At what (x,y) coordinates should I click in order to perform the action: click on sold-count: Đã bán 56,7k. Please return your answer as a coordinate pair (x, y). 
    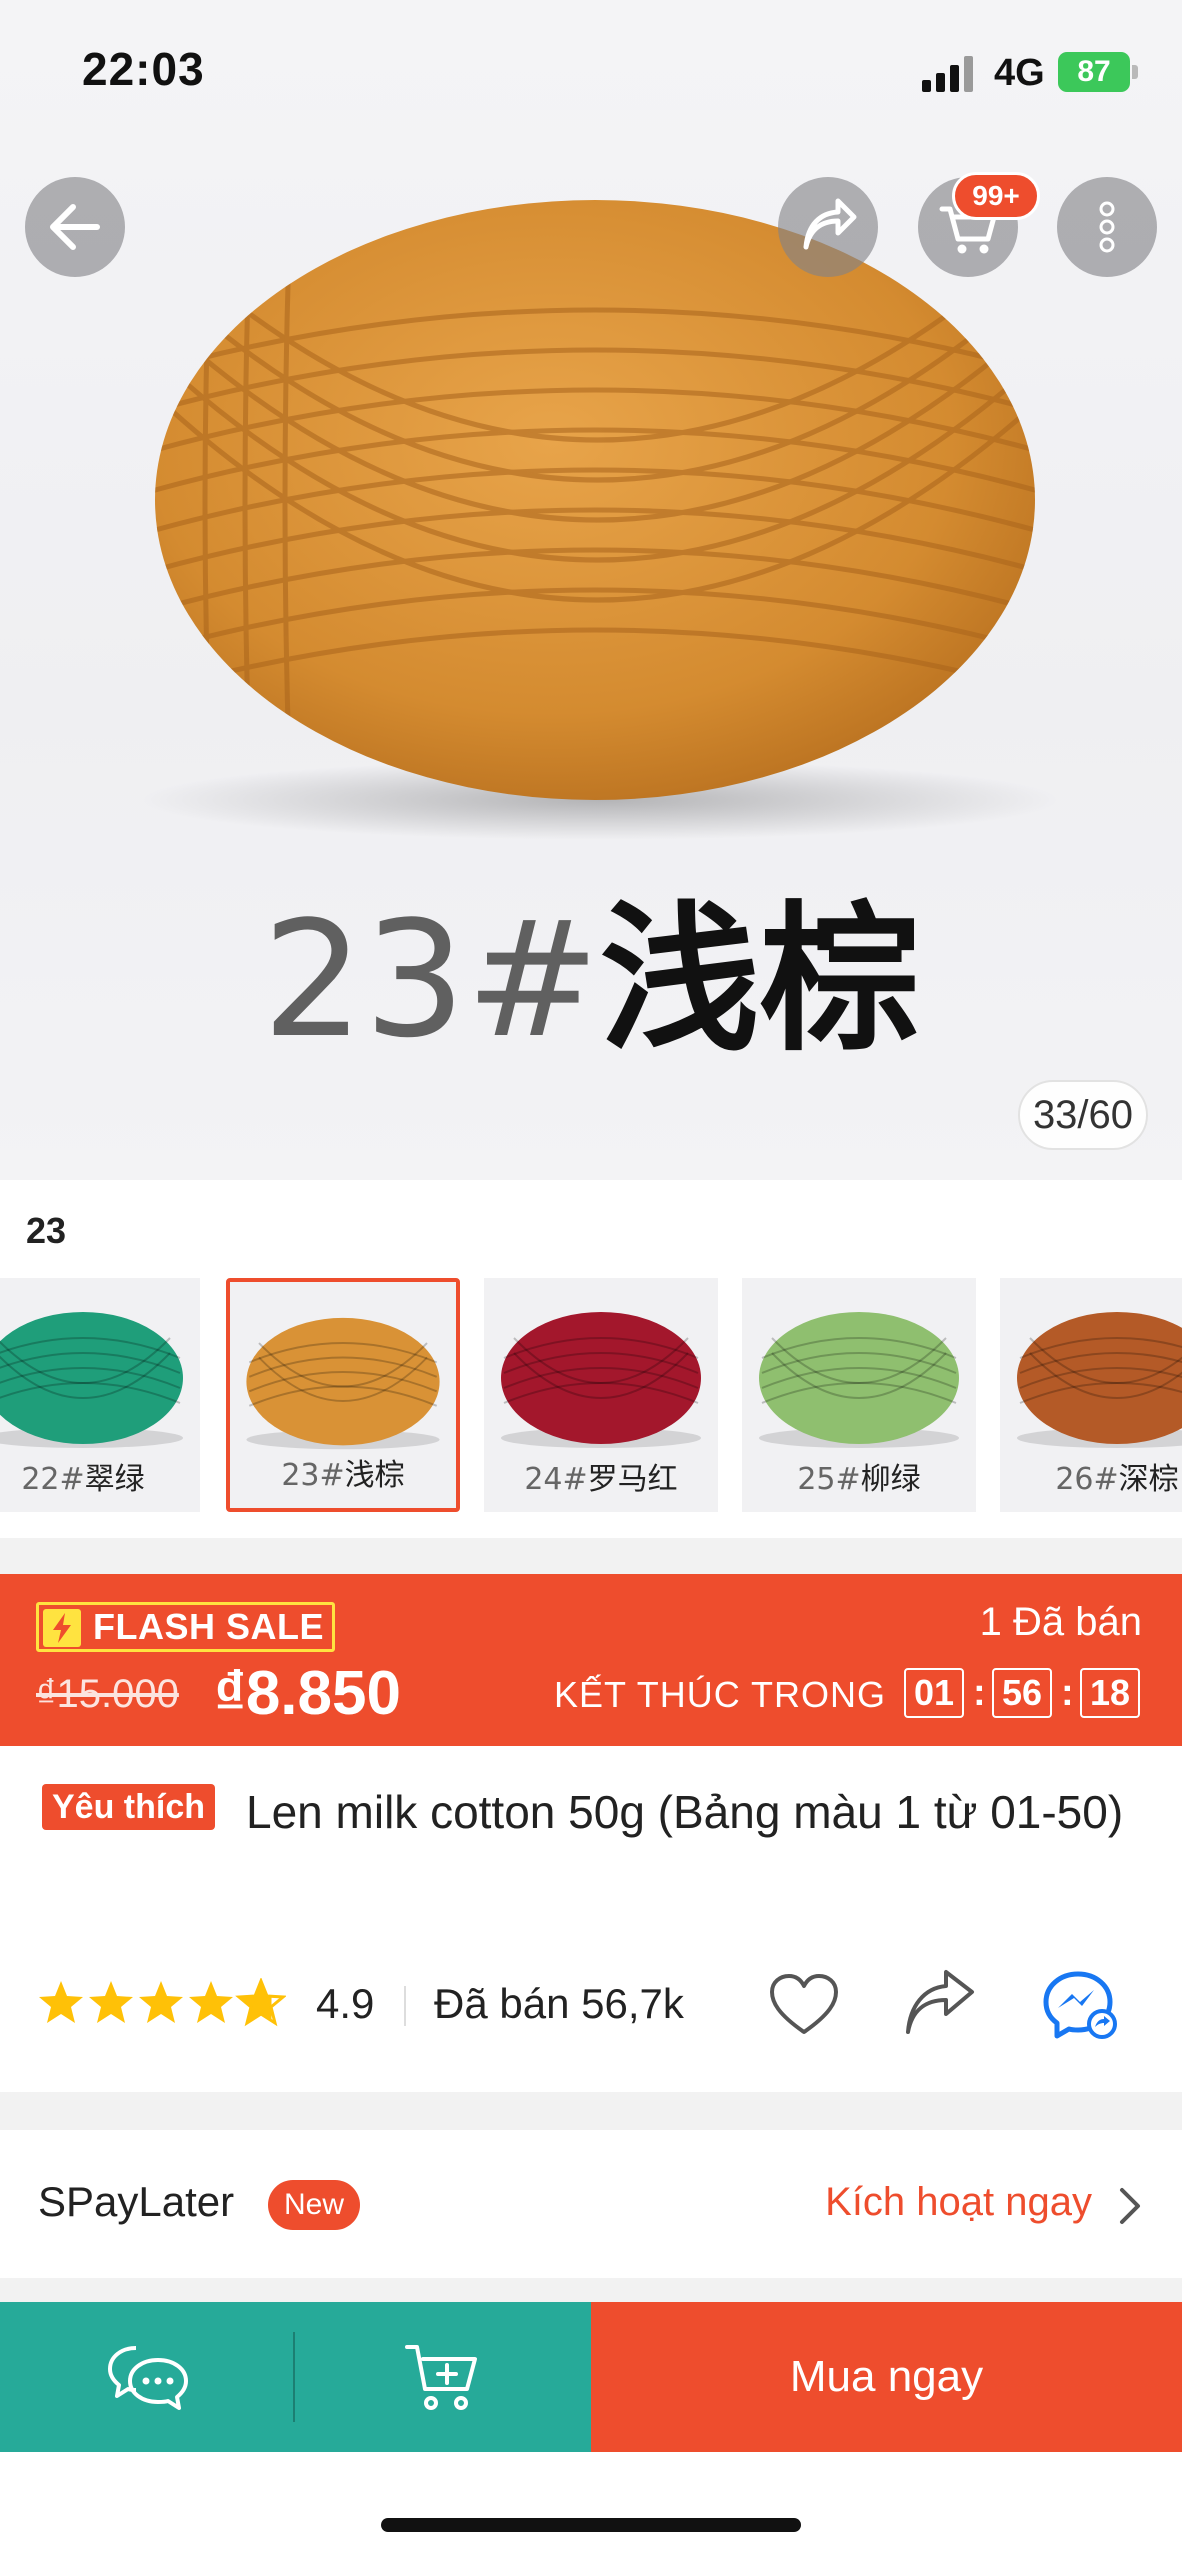
    Looking at the image, I should click on (559, 2003).